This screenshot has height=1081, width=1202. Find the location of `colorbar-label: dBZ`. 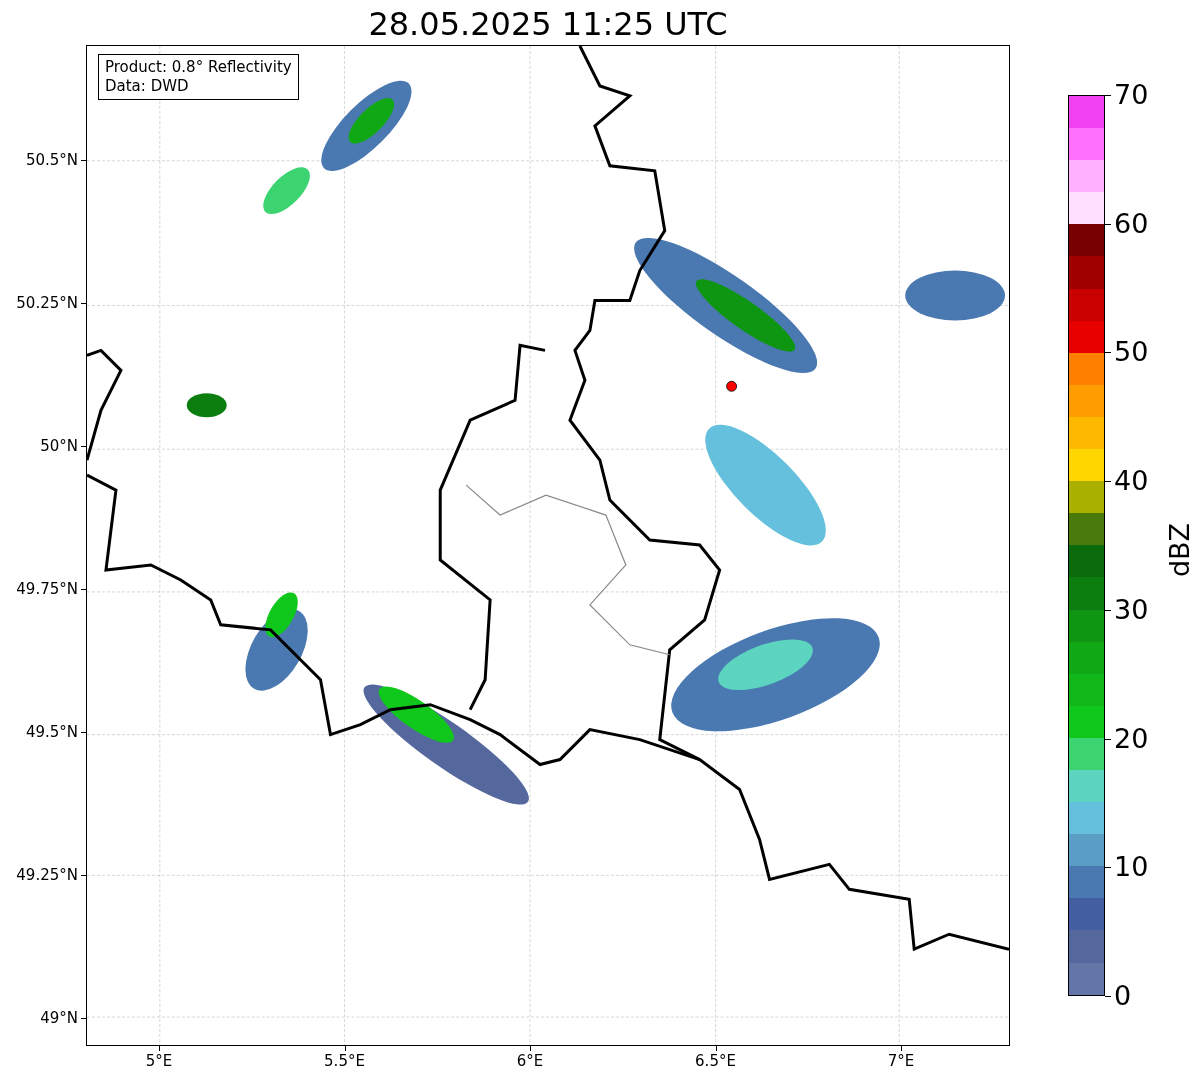

colorbar-label: dBZ is located at coordinates (1180, 550).